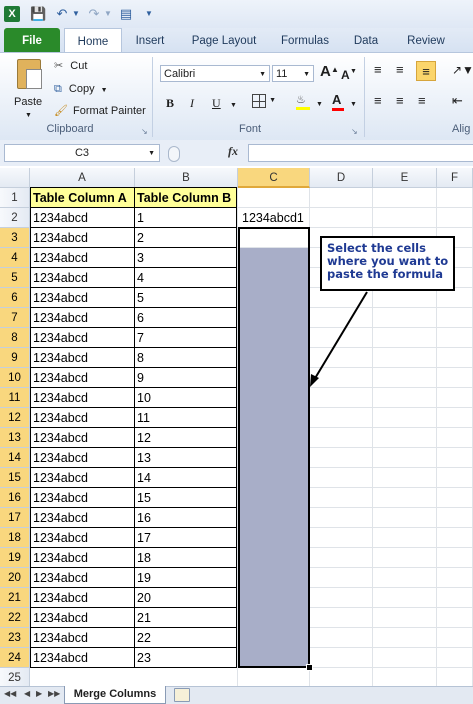  Describe the element at coordinates (38, 14) in the screenshot. I see `save-icon: 💾` at that location.